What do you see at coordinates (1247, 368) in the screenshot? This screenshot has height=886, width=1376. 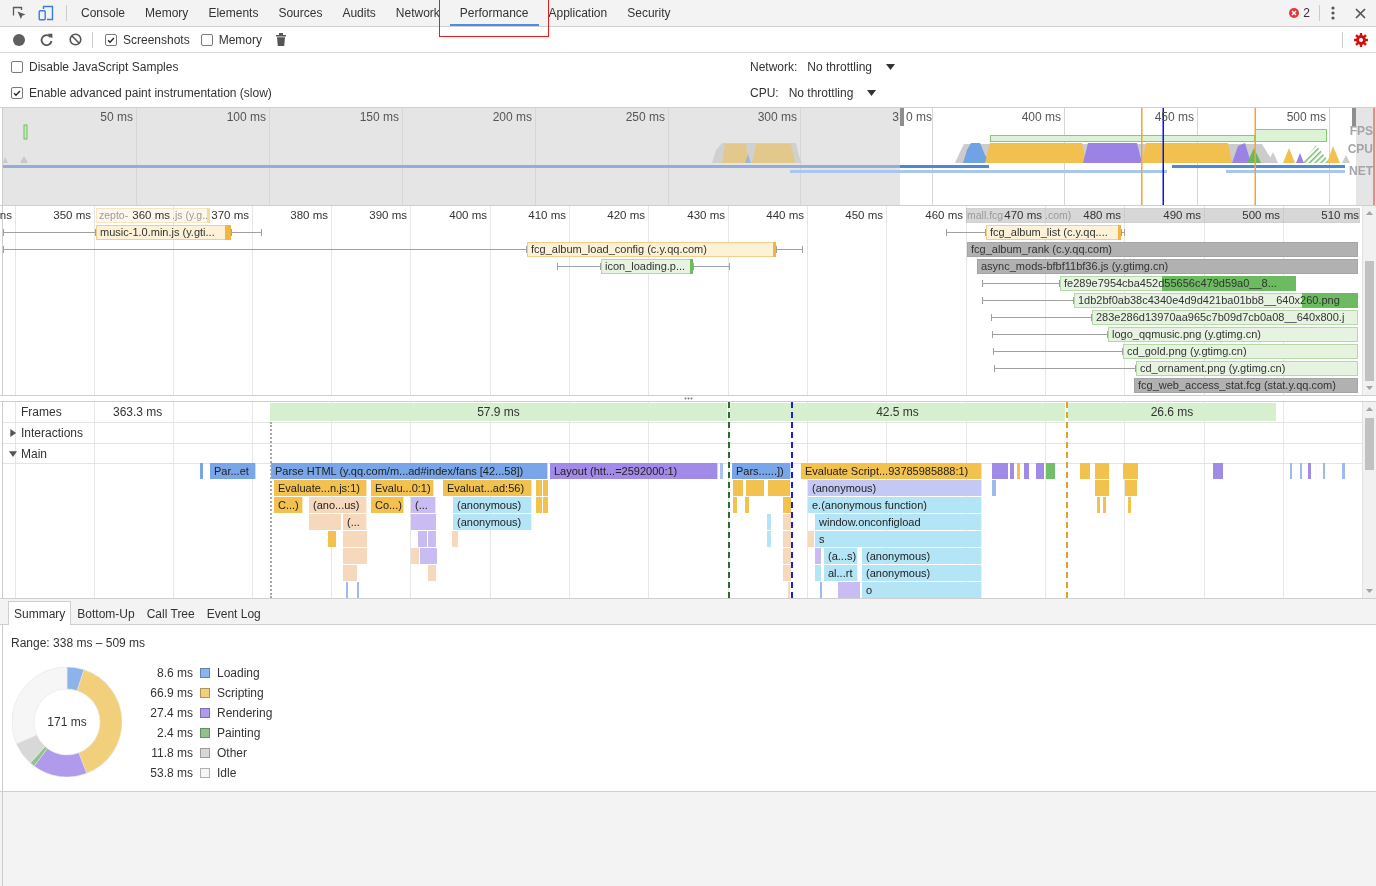 I see `request-bar: cd_ornament.png (y.gtimg.cn)` at bounding box center [1247, 368].